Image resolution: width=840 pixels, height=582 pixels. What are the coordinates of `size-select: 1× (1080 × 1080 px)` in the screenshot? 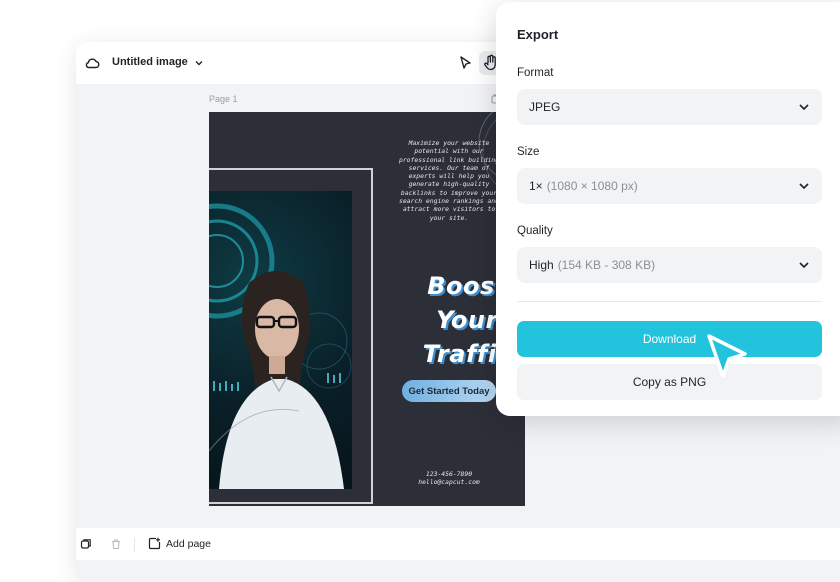 It's located at (669, 186).